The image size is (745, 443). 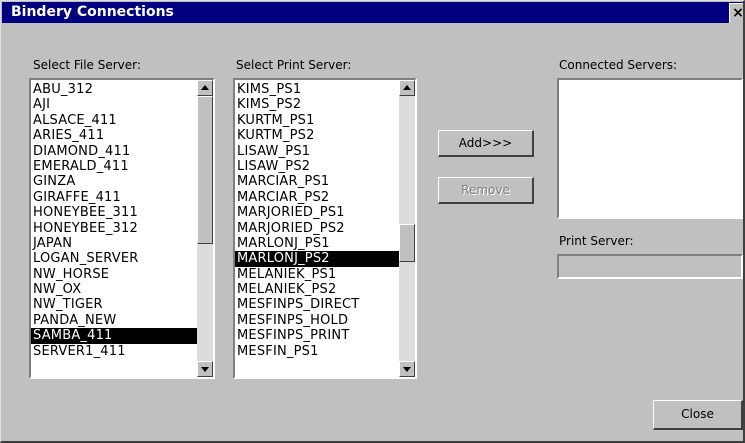 I want to click on print-server-scrollbar, so click(x=407, y=228).